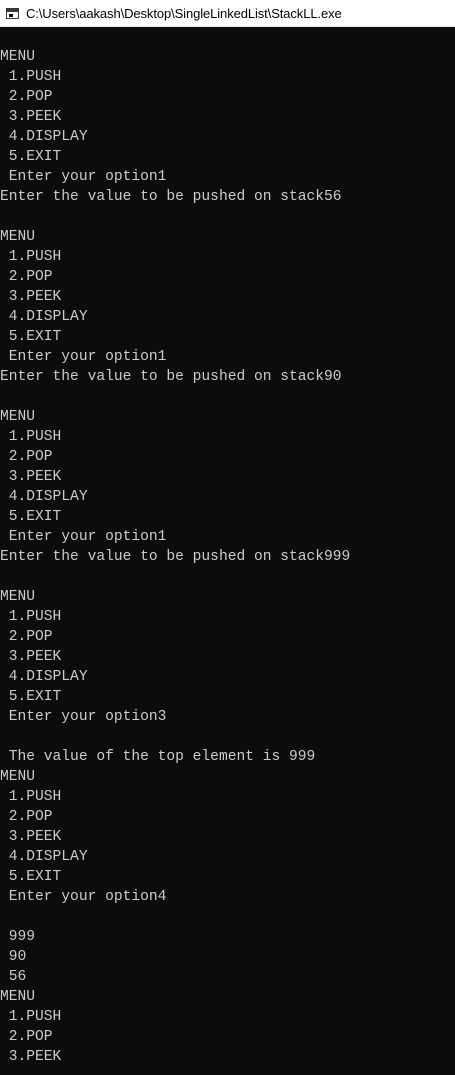 This screenshot has width=455, height=1075. I want to click on console-line: Enter the value to be pushed on stack90, so click(171, 377).